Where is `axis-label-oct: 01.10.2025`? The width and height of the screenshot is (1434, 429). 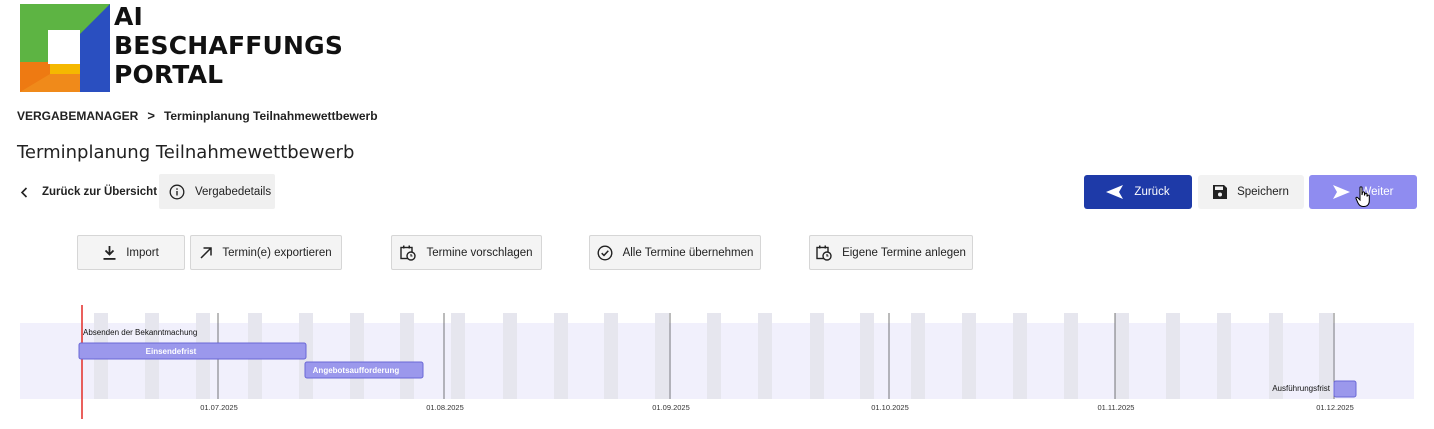 axis-label-oct: 01.10.2025 is located at coordinates (890, 407).